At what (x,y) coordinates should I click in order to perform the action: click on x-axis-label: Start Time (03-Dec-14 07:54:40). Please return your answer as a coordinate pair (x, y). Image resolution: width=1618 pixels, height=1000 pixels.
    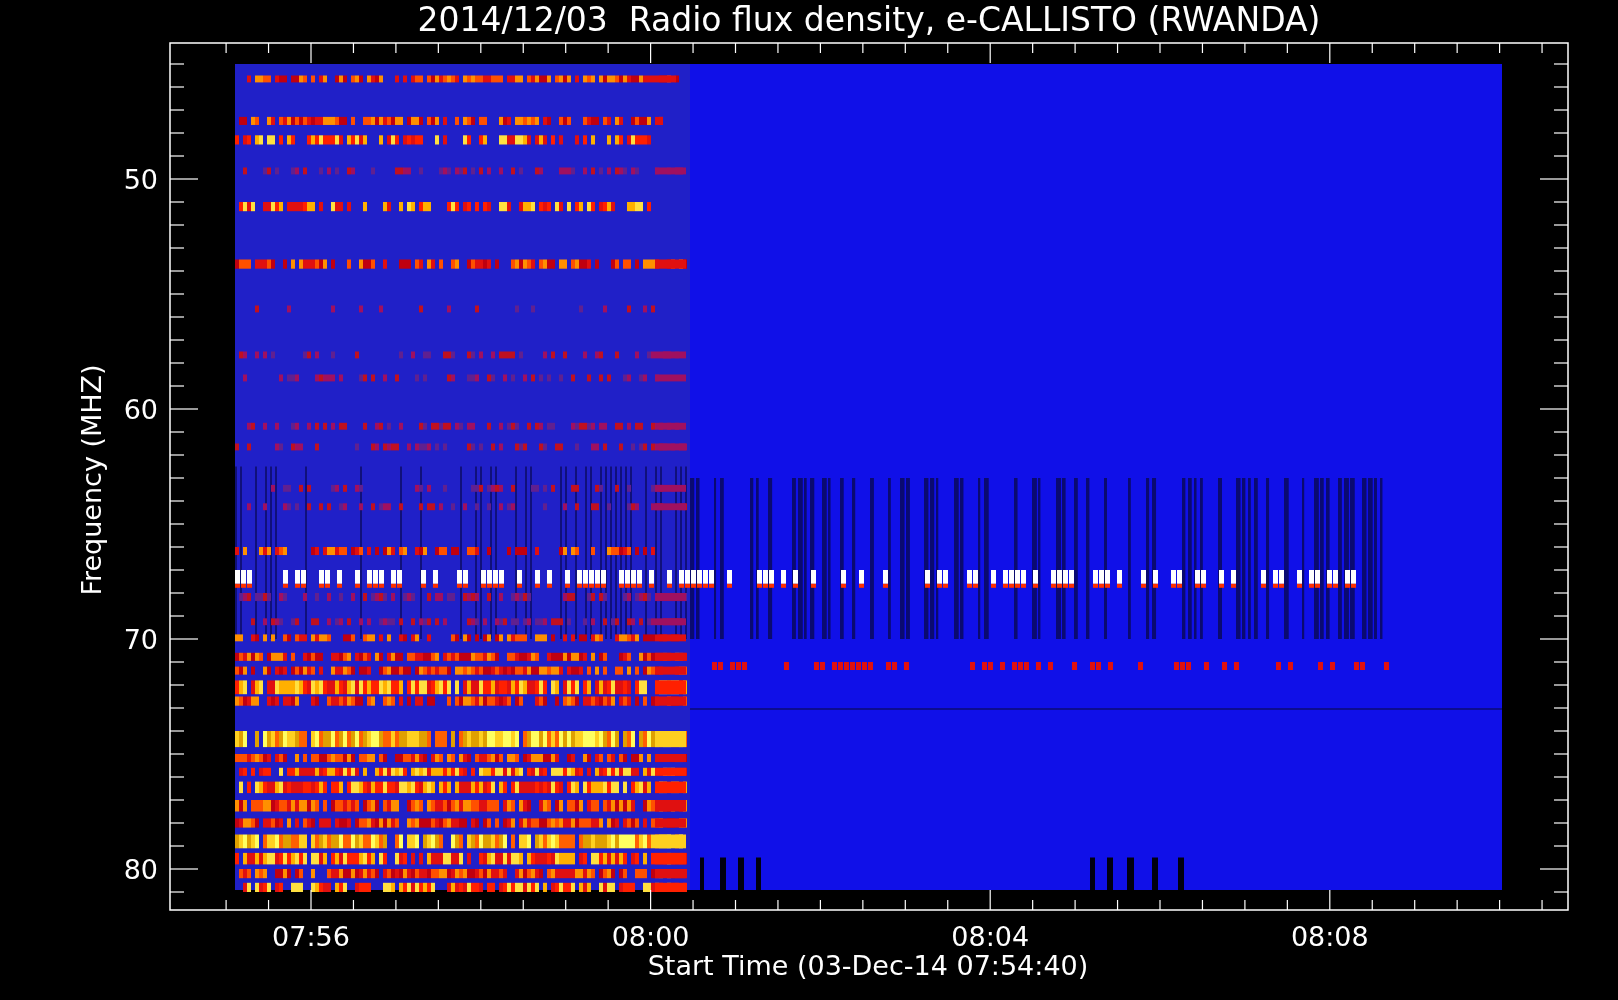
    Looking at the image, I should click on (868, 965).